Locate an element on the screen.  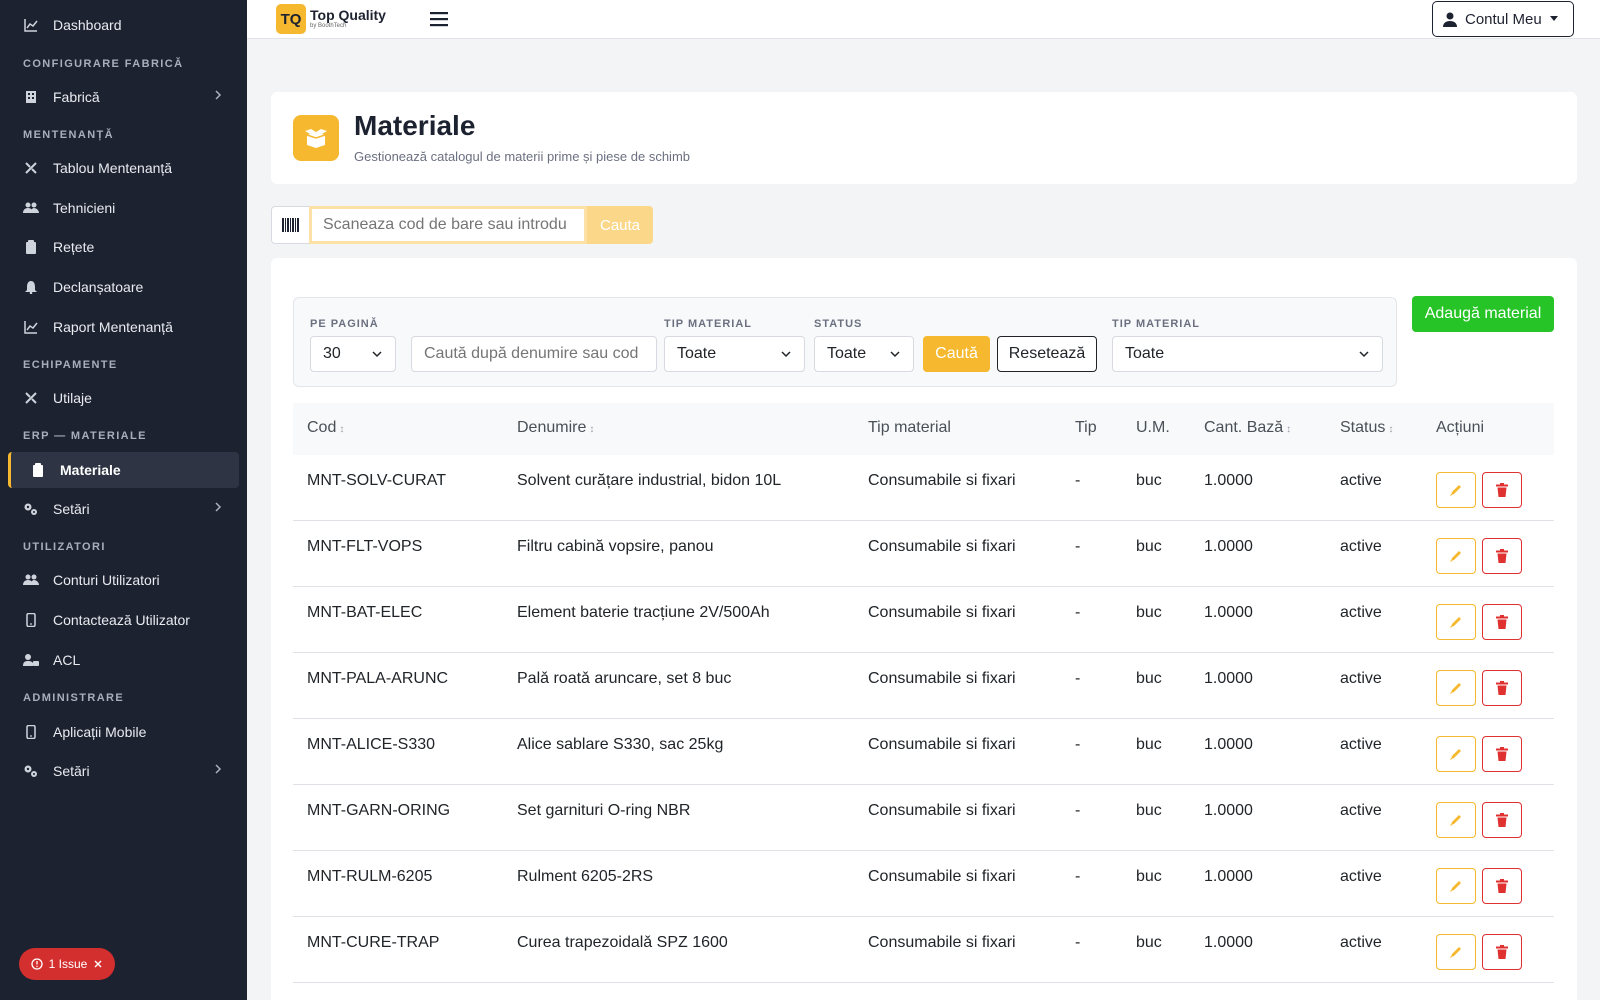
sidebar-item-label: Setări is located at coordinates (71, 771).